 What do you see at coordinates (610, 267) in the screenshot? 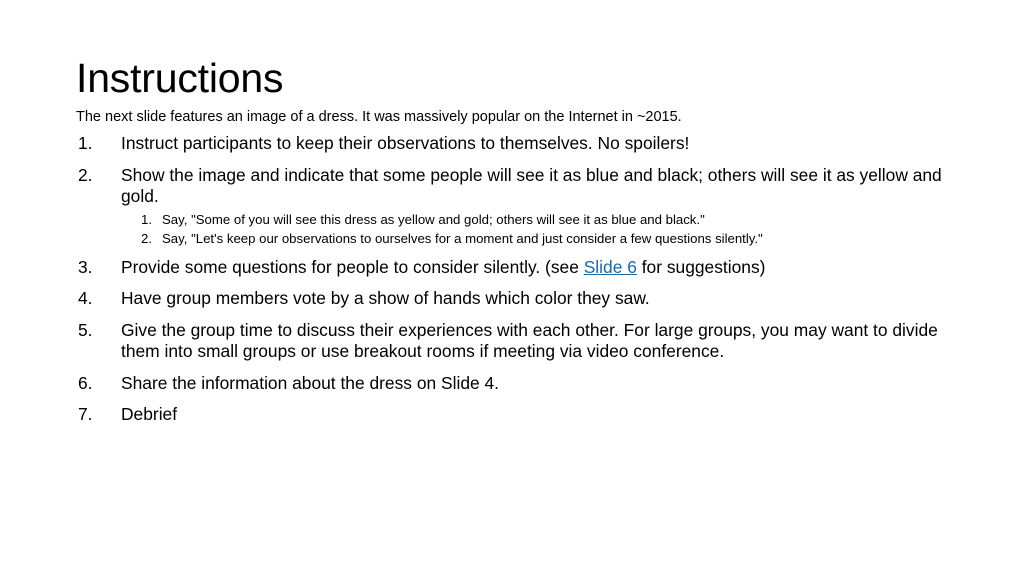
I see `slide-6-link: Slide 6` at bounding box center [610, 267].